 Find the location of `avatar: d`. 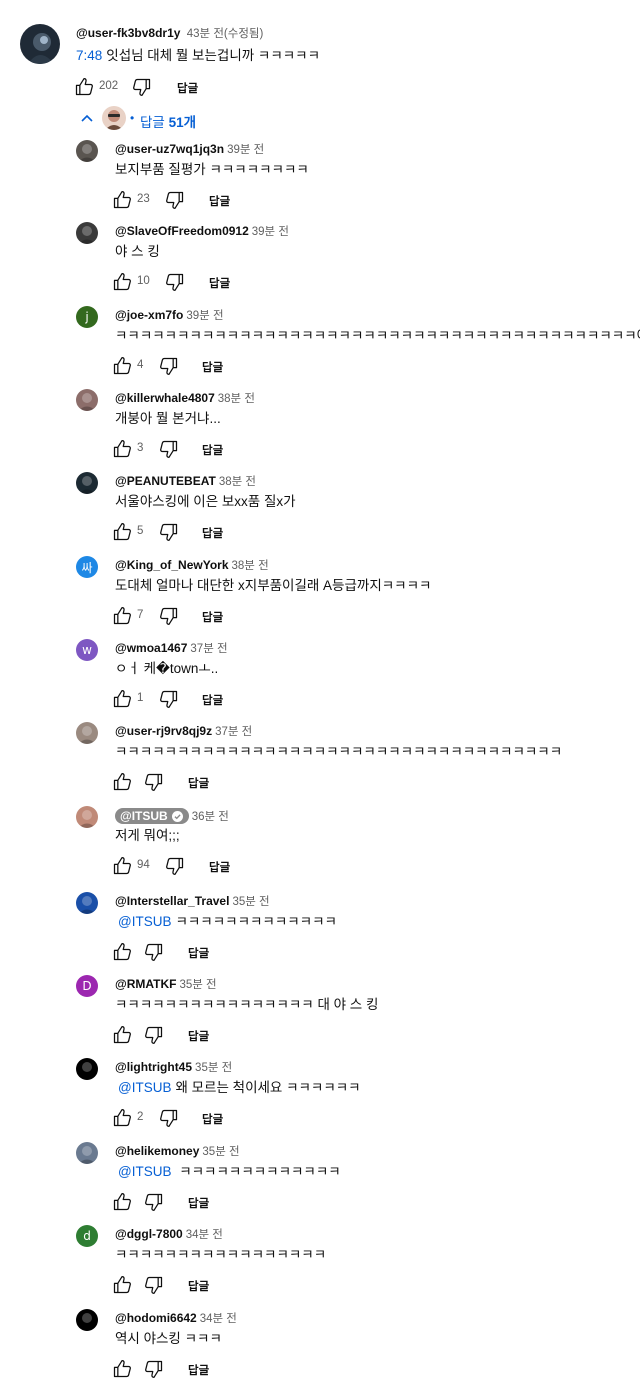

avatar: d is located at coordinates (87, 1236).